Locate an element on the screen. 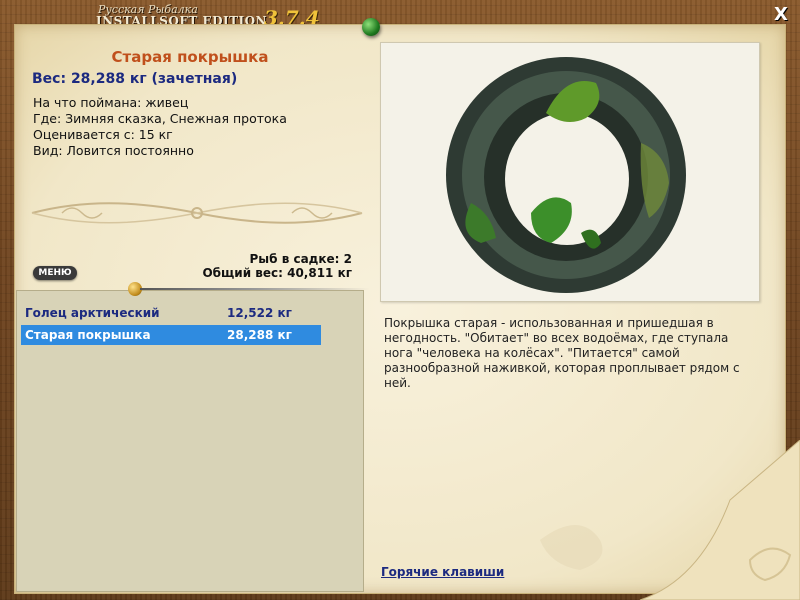  list-item-name: Старая покрышка is located at coordinates (88, 335).